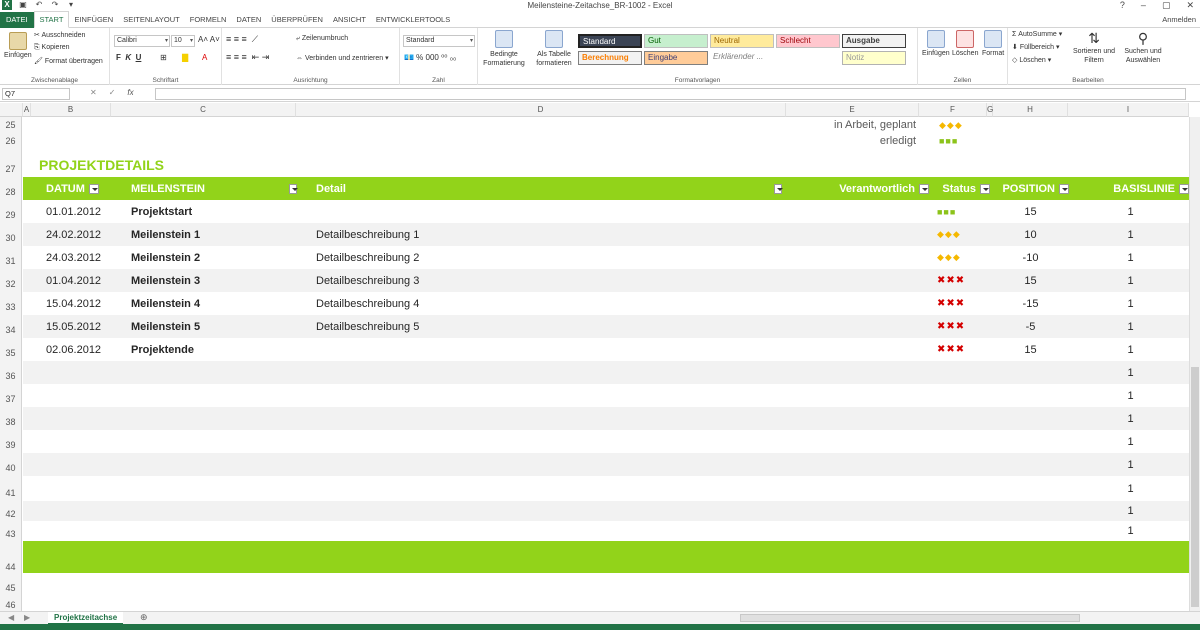 The width and height of the screenshot is (1200, 630). Describe the element at coordinates (541, 110) in the screenshot. I see `column-header-d: D` at that location.